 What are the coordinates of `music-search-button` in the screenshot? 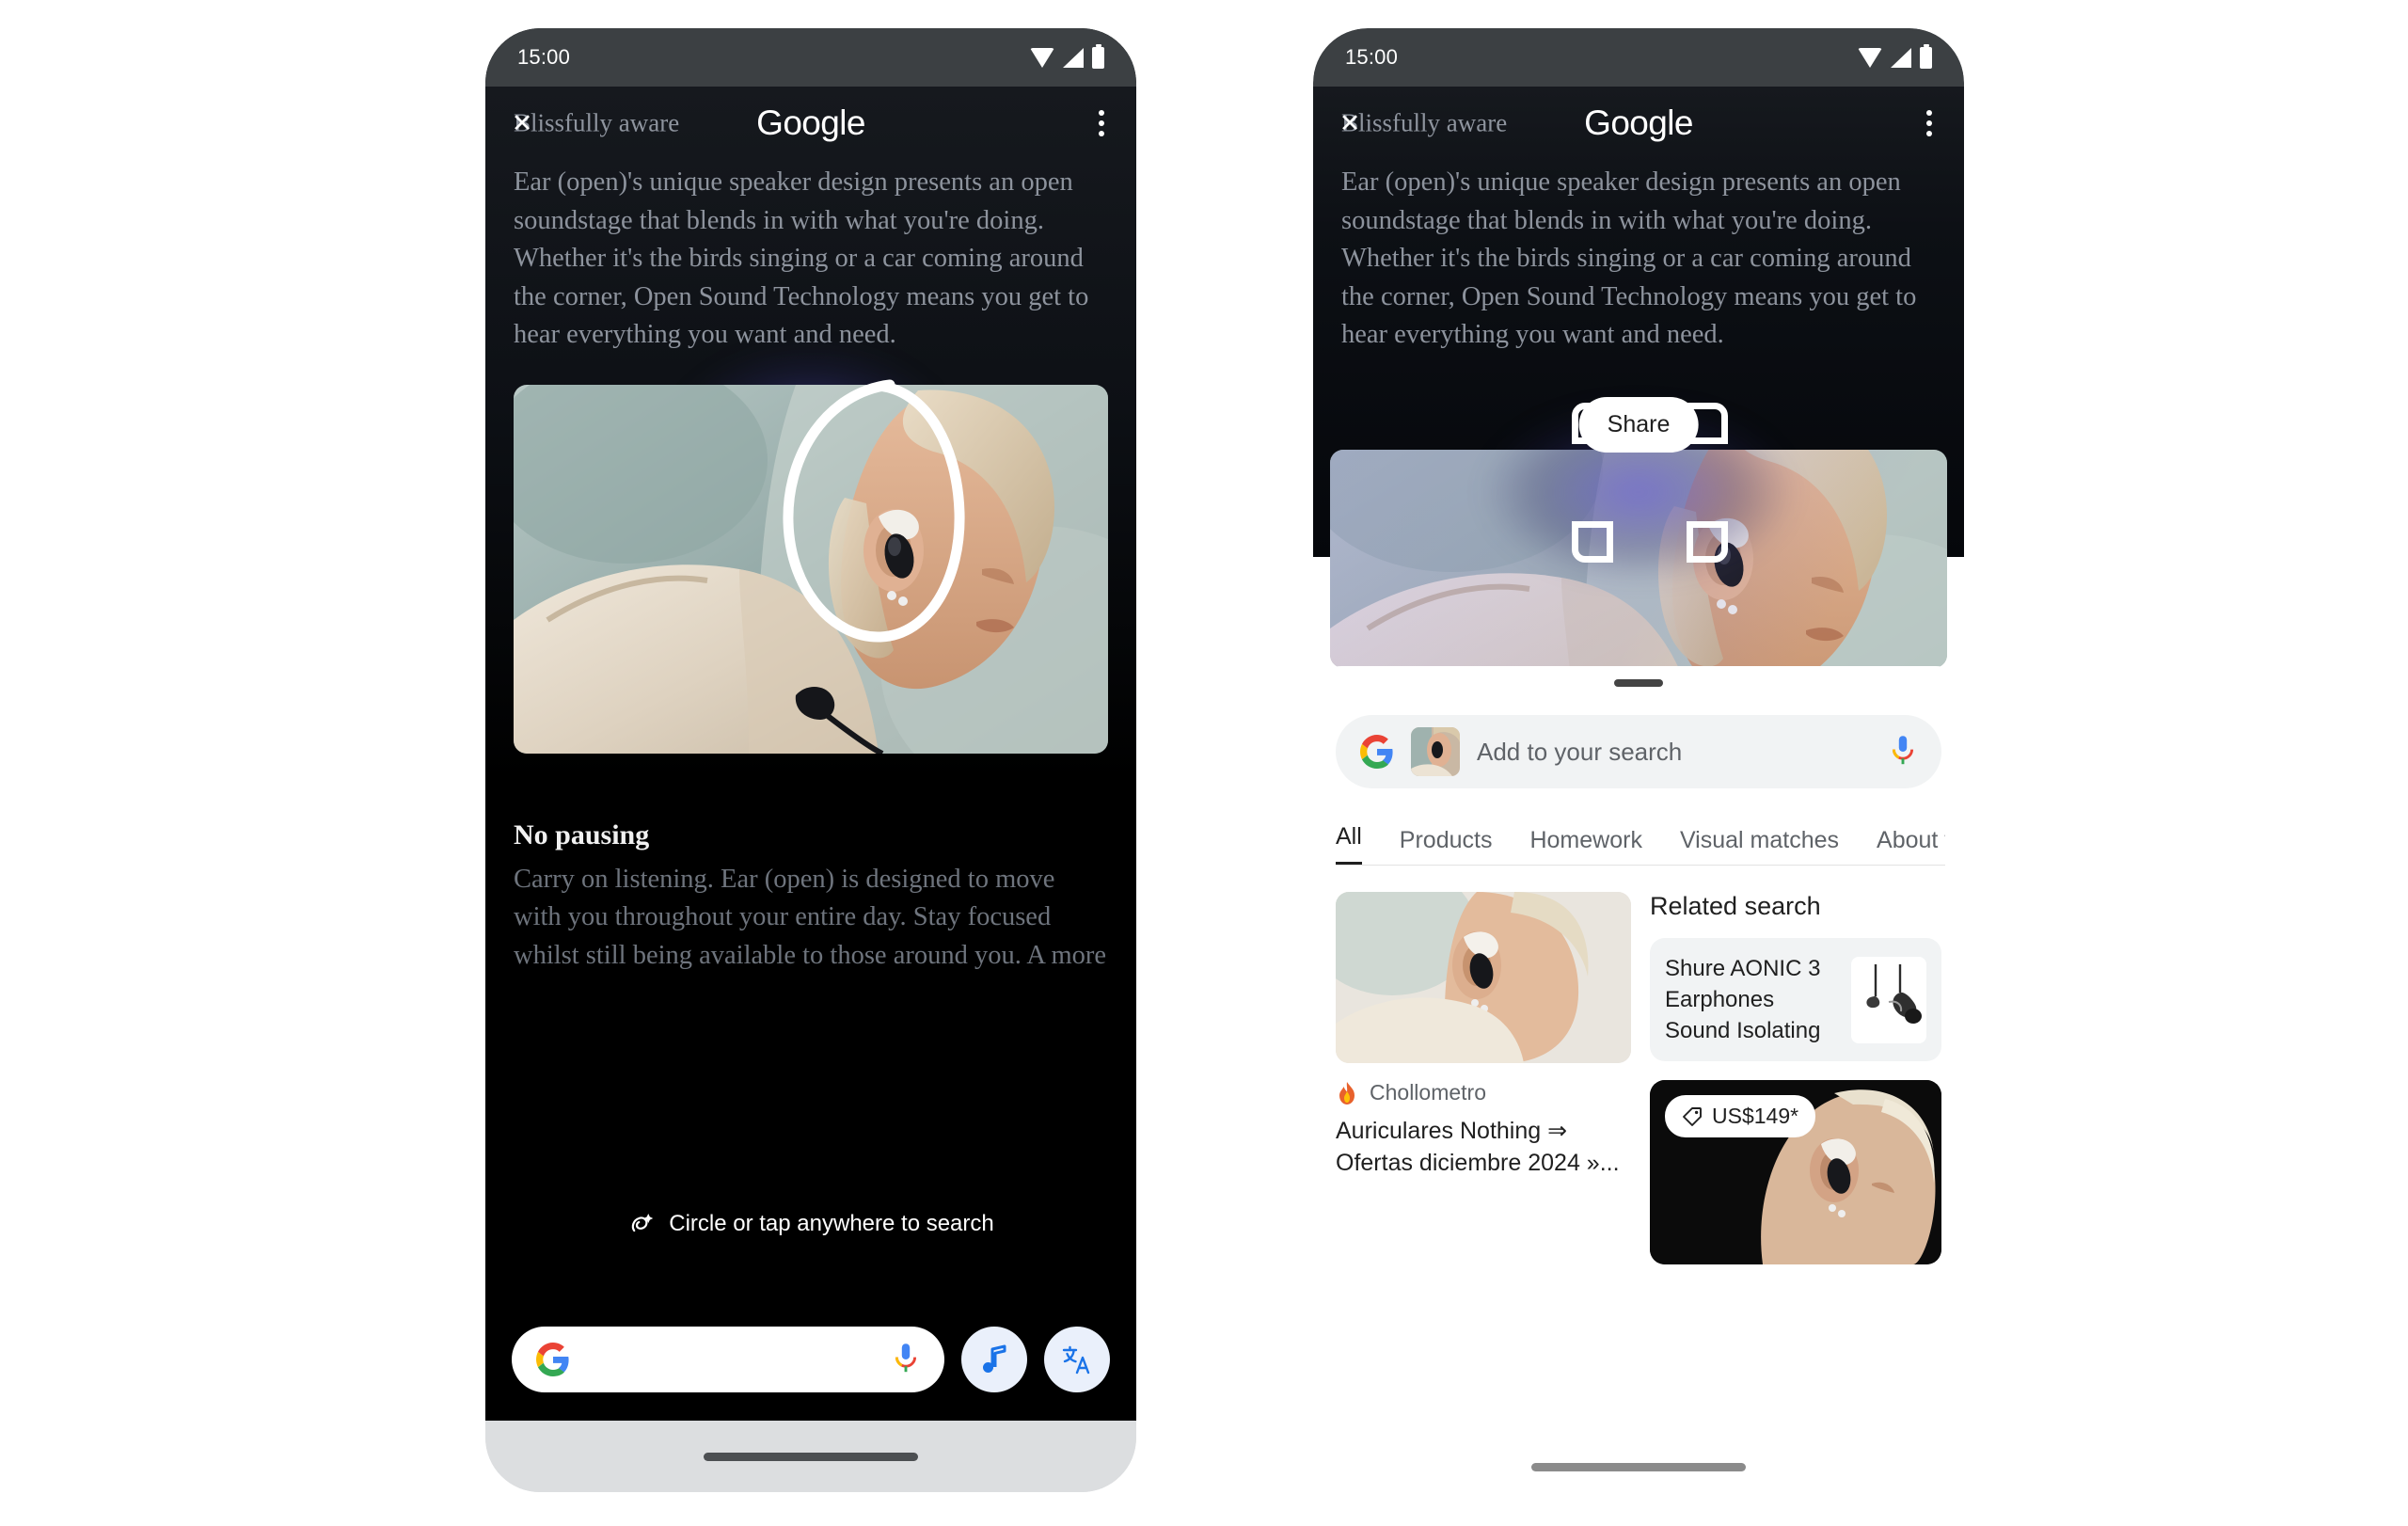 It's located at (994, 1359).